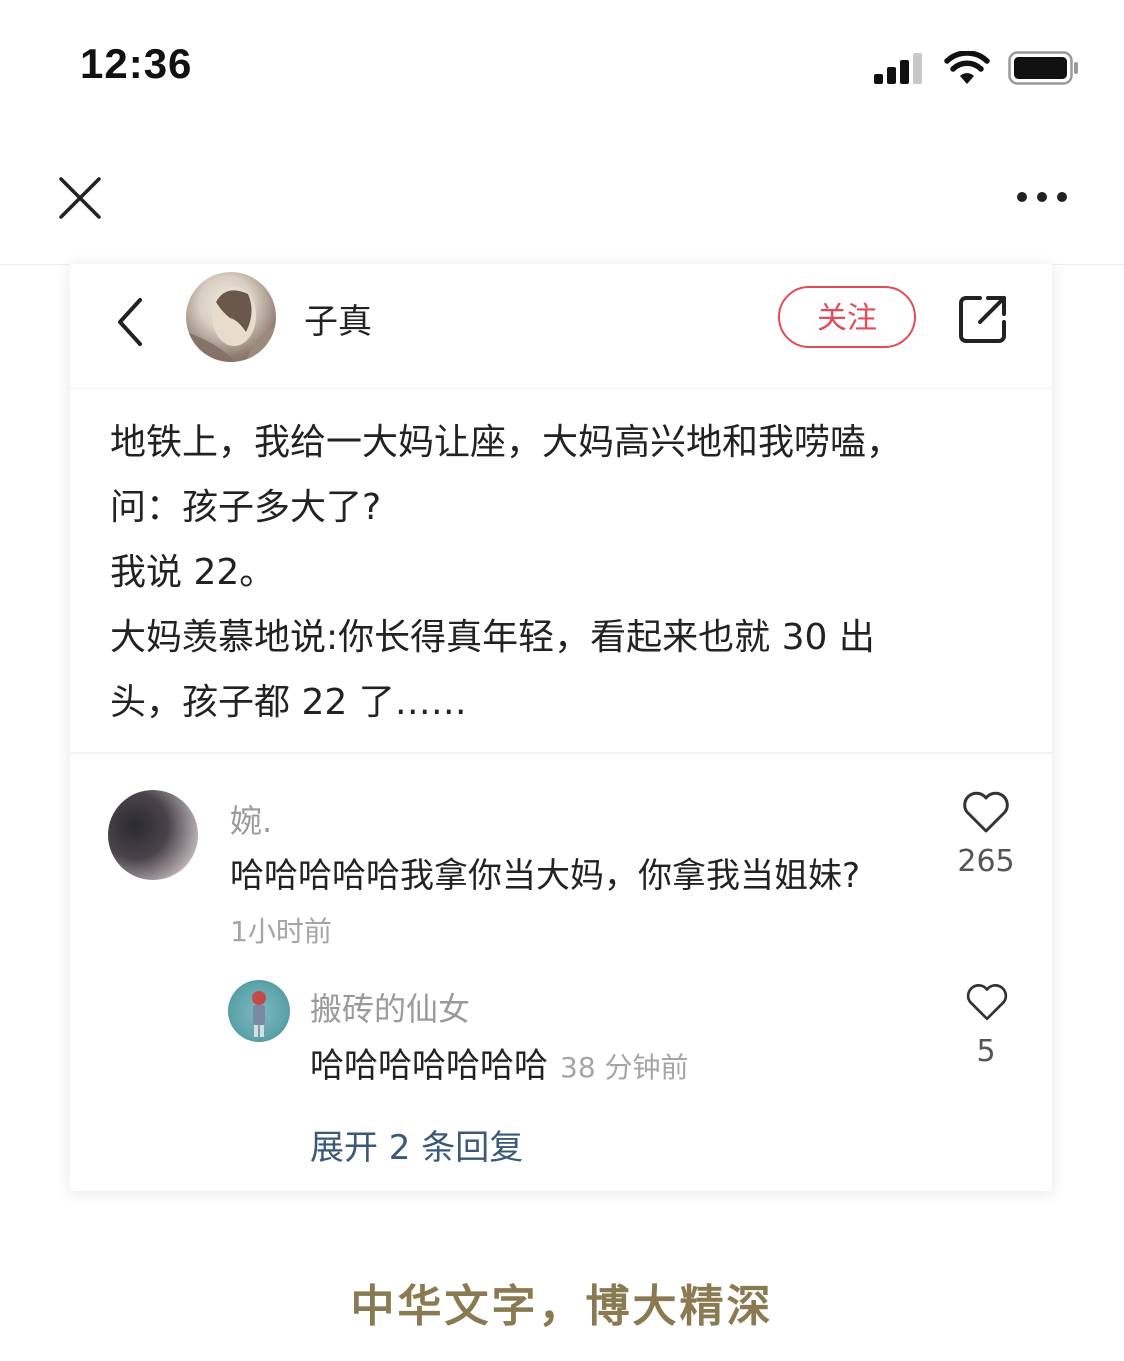 This screenshot has width=1124, height=1361. I want to click on close-icon, so click(80, 198).